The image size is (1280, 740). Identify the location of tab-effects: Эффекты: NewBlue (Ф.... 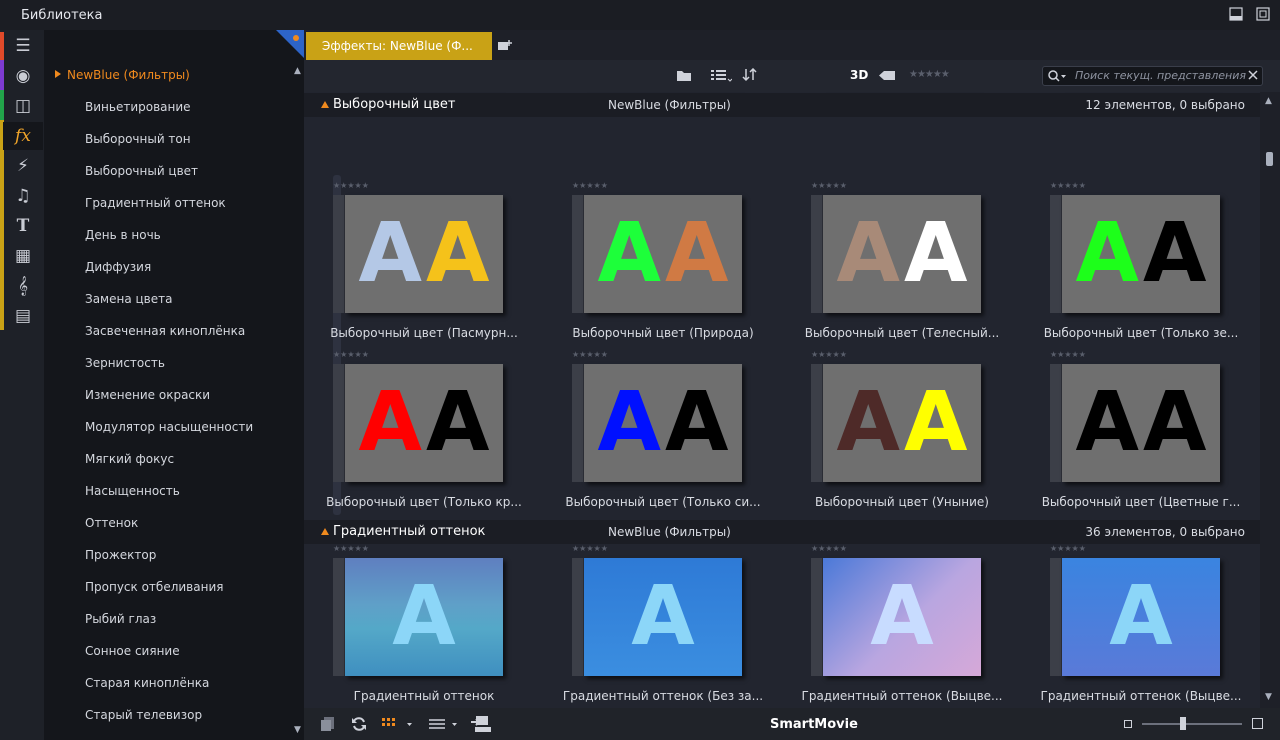
(399, 46).